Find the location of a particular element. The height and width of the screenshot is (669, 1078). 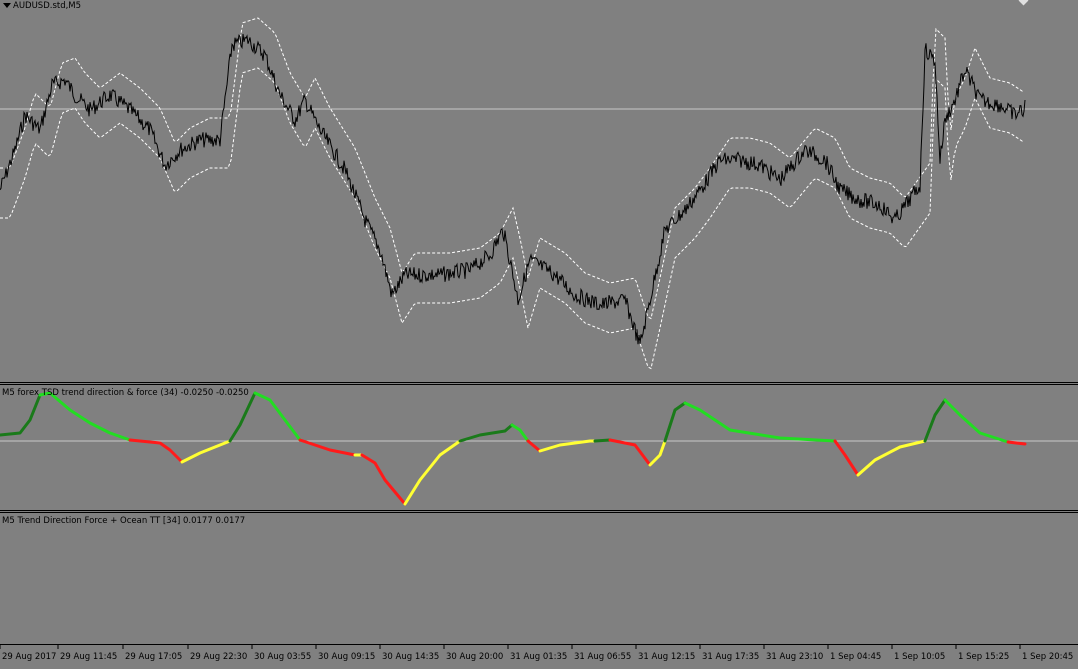

time-label: 31 Aug 06:55 is located at coordinates (602, 657).